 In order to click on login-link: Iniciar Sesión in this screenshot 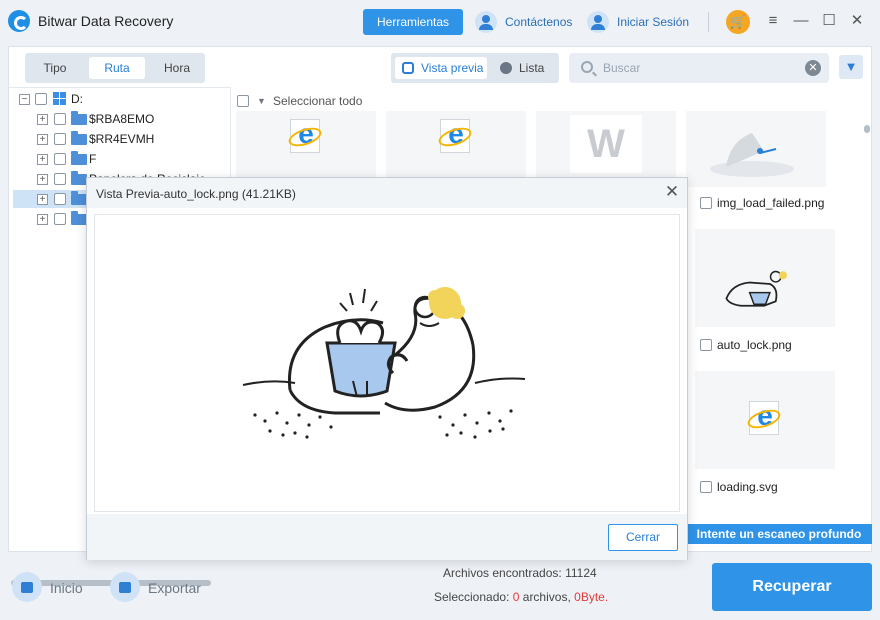, I will do `click(638, 22)`.